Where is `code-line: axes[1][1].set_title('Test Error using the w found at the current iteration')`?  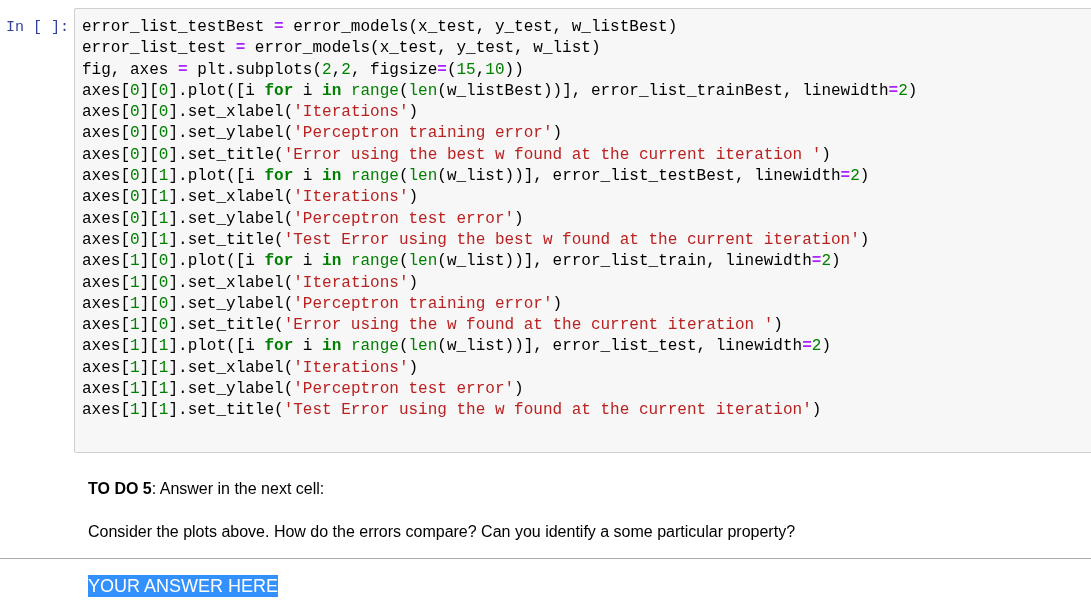
code-line: axes[1][1].set_title('Test Error using the w found at the current iteration') is located at coordinates (452, 411).